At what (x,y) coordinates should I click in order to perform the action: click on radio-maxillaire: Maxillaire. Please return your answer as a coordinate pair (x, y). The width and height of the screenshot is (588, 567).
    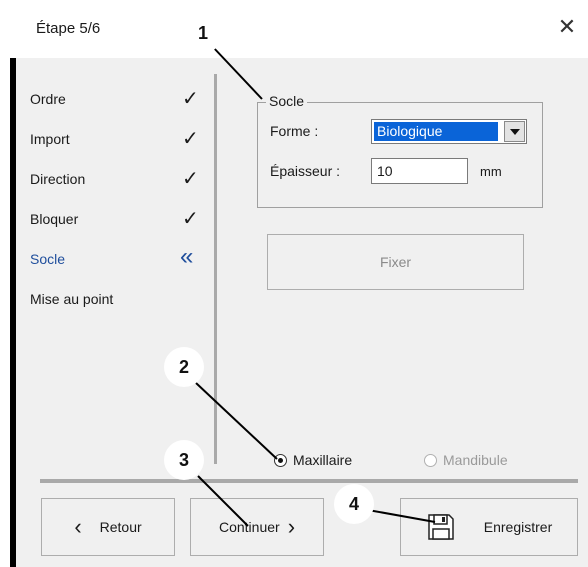
    Looking at the image, I should click on (313, 460).